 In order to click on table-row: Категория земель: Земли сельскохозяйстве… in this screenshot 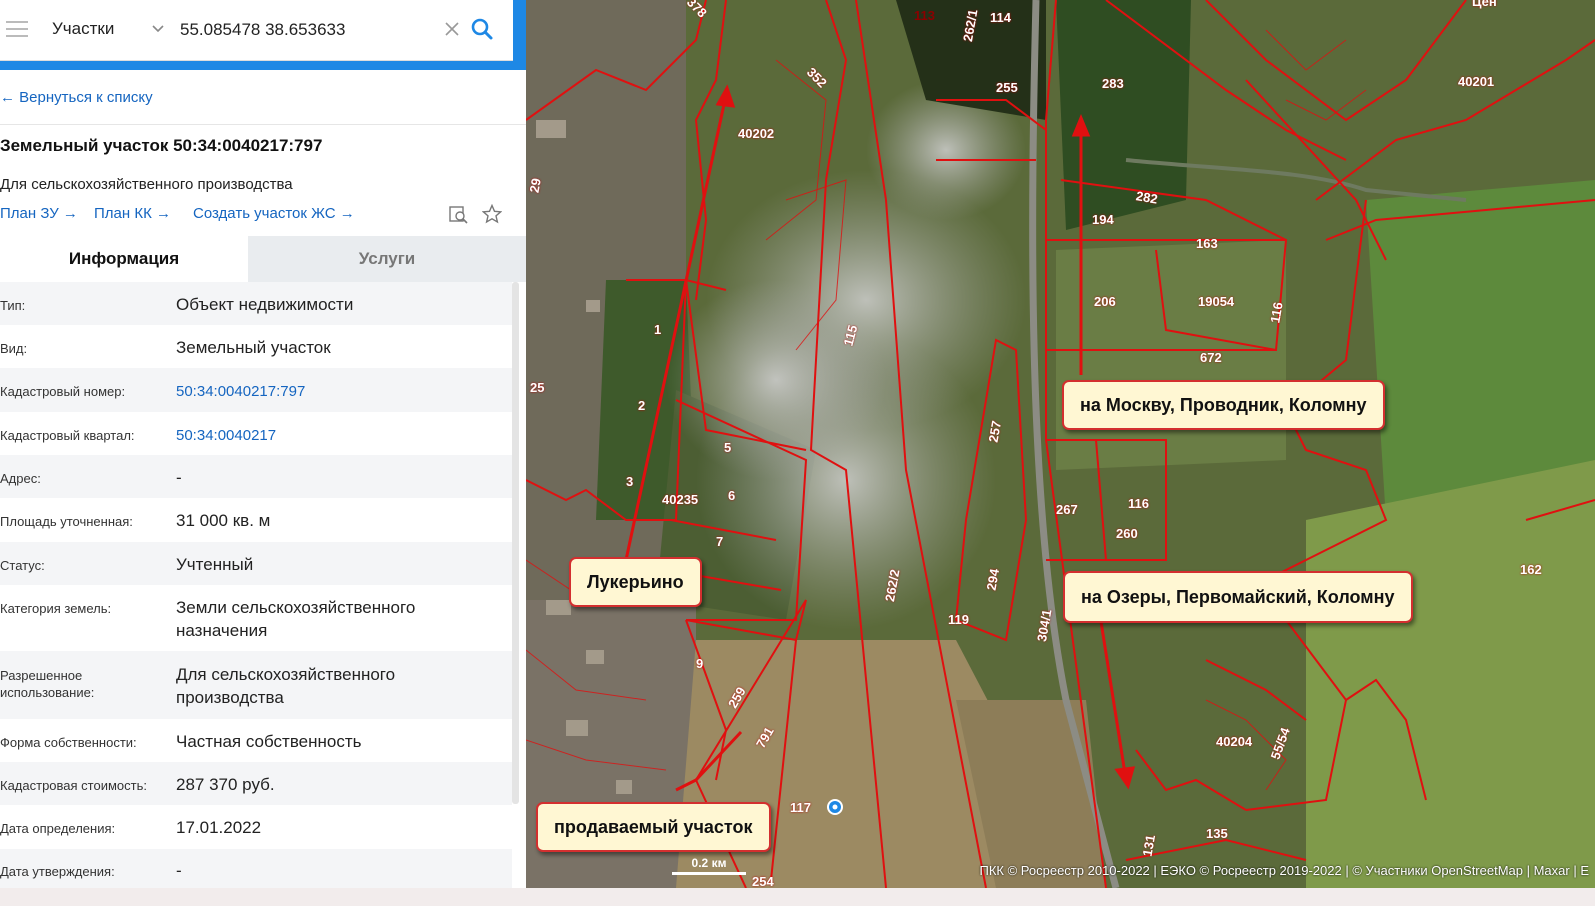, I will do `click(256, 618)`.